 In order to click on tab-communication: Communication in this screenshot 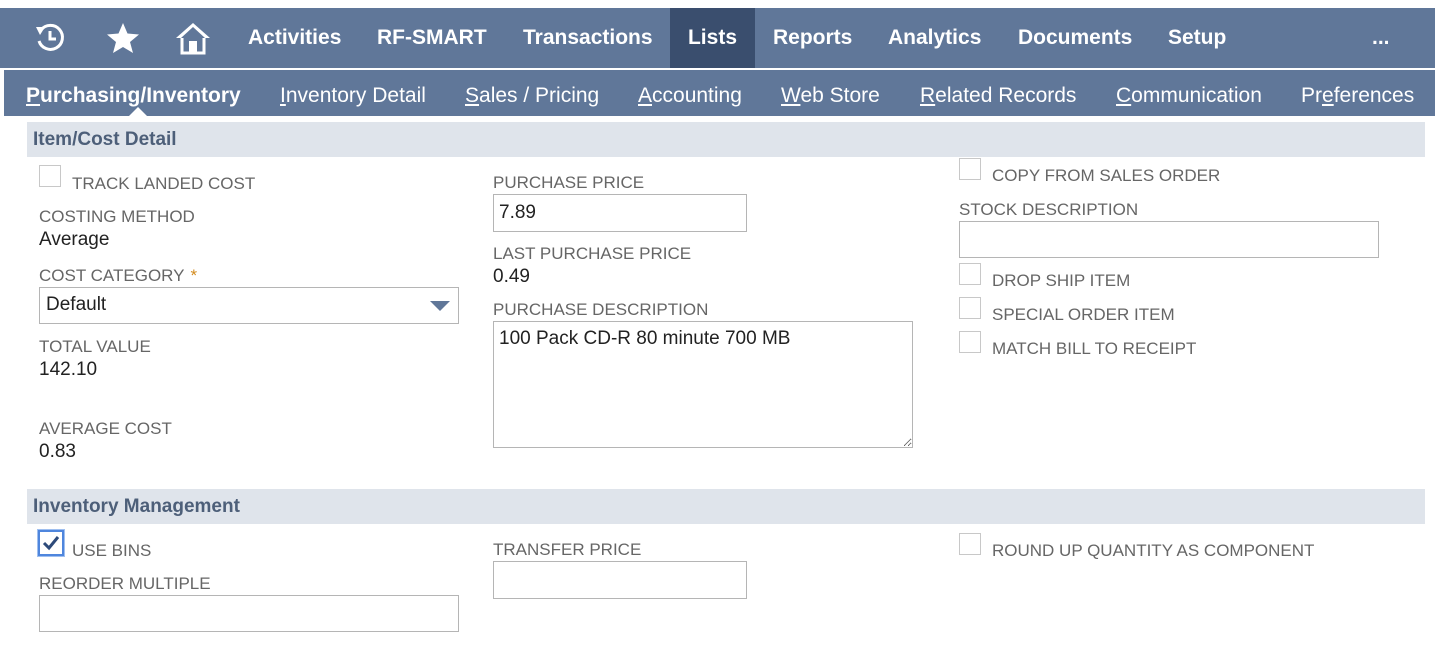, I will do `click(1189, 93)`.